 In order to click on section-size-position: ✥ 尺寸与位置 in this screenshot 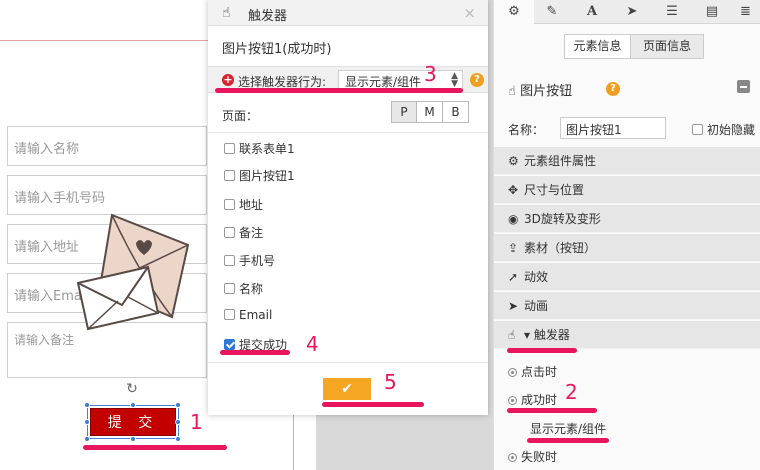, I will do `click(627, 190)`.